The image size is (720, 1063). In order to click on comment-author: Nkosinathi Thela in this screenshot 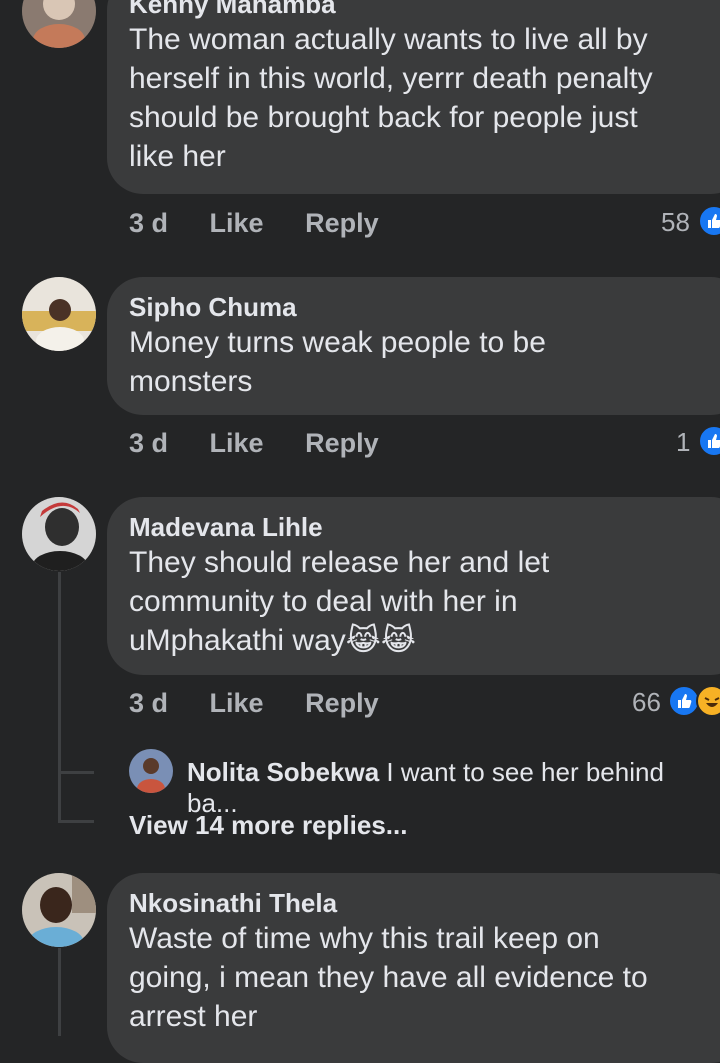, I will do `click(424, 903)`.